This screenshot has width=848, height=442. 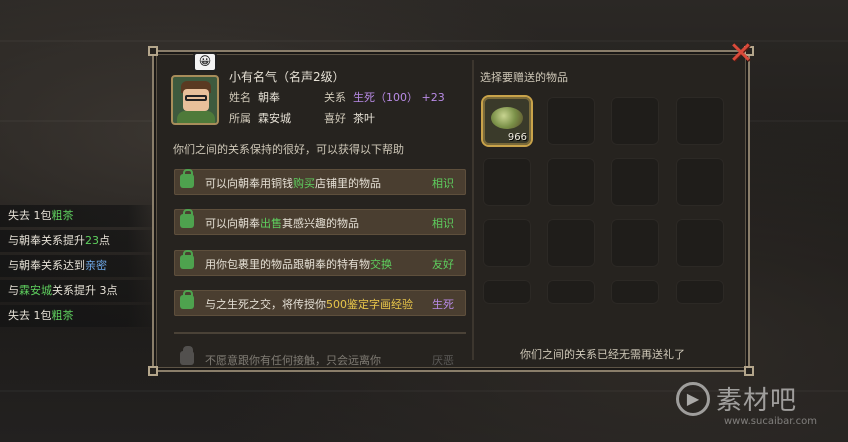 I want to click on gift-title: 选择要赠送的物品, so click(x=524, y=77).